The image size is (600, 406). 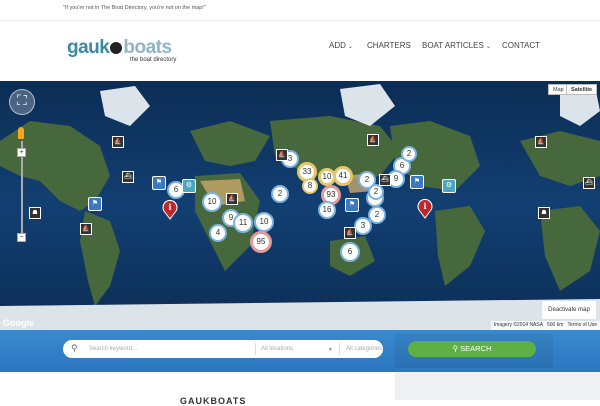 I want to click on nav-item-contact: CONTACT, so click(x=521, y=45).